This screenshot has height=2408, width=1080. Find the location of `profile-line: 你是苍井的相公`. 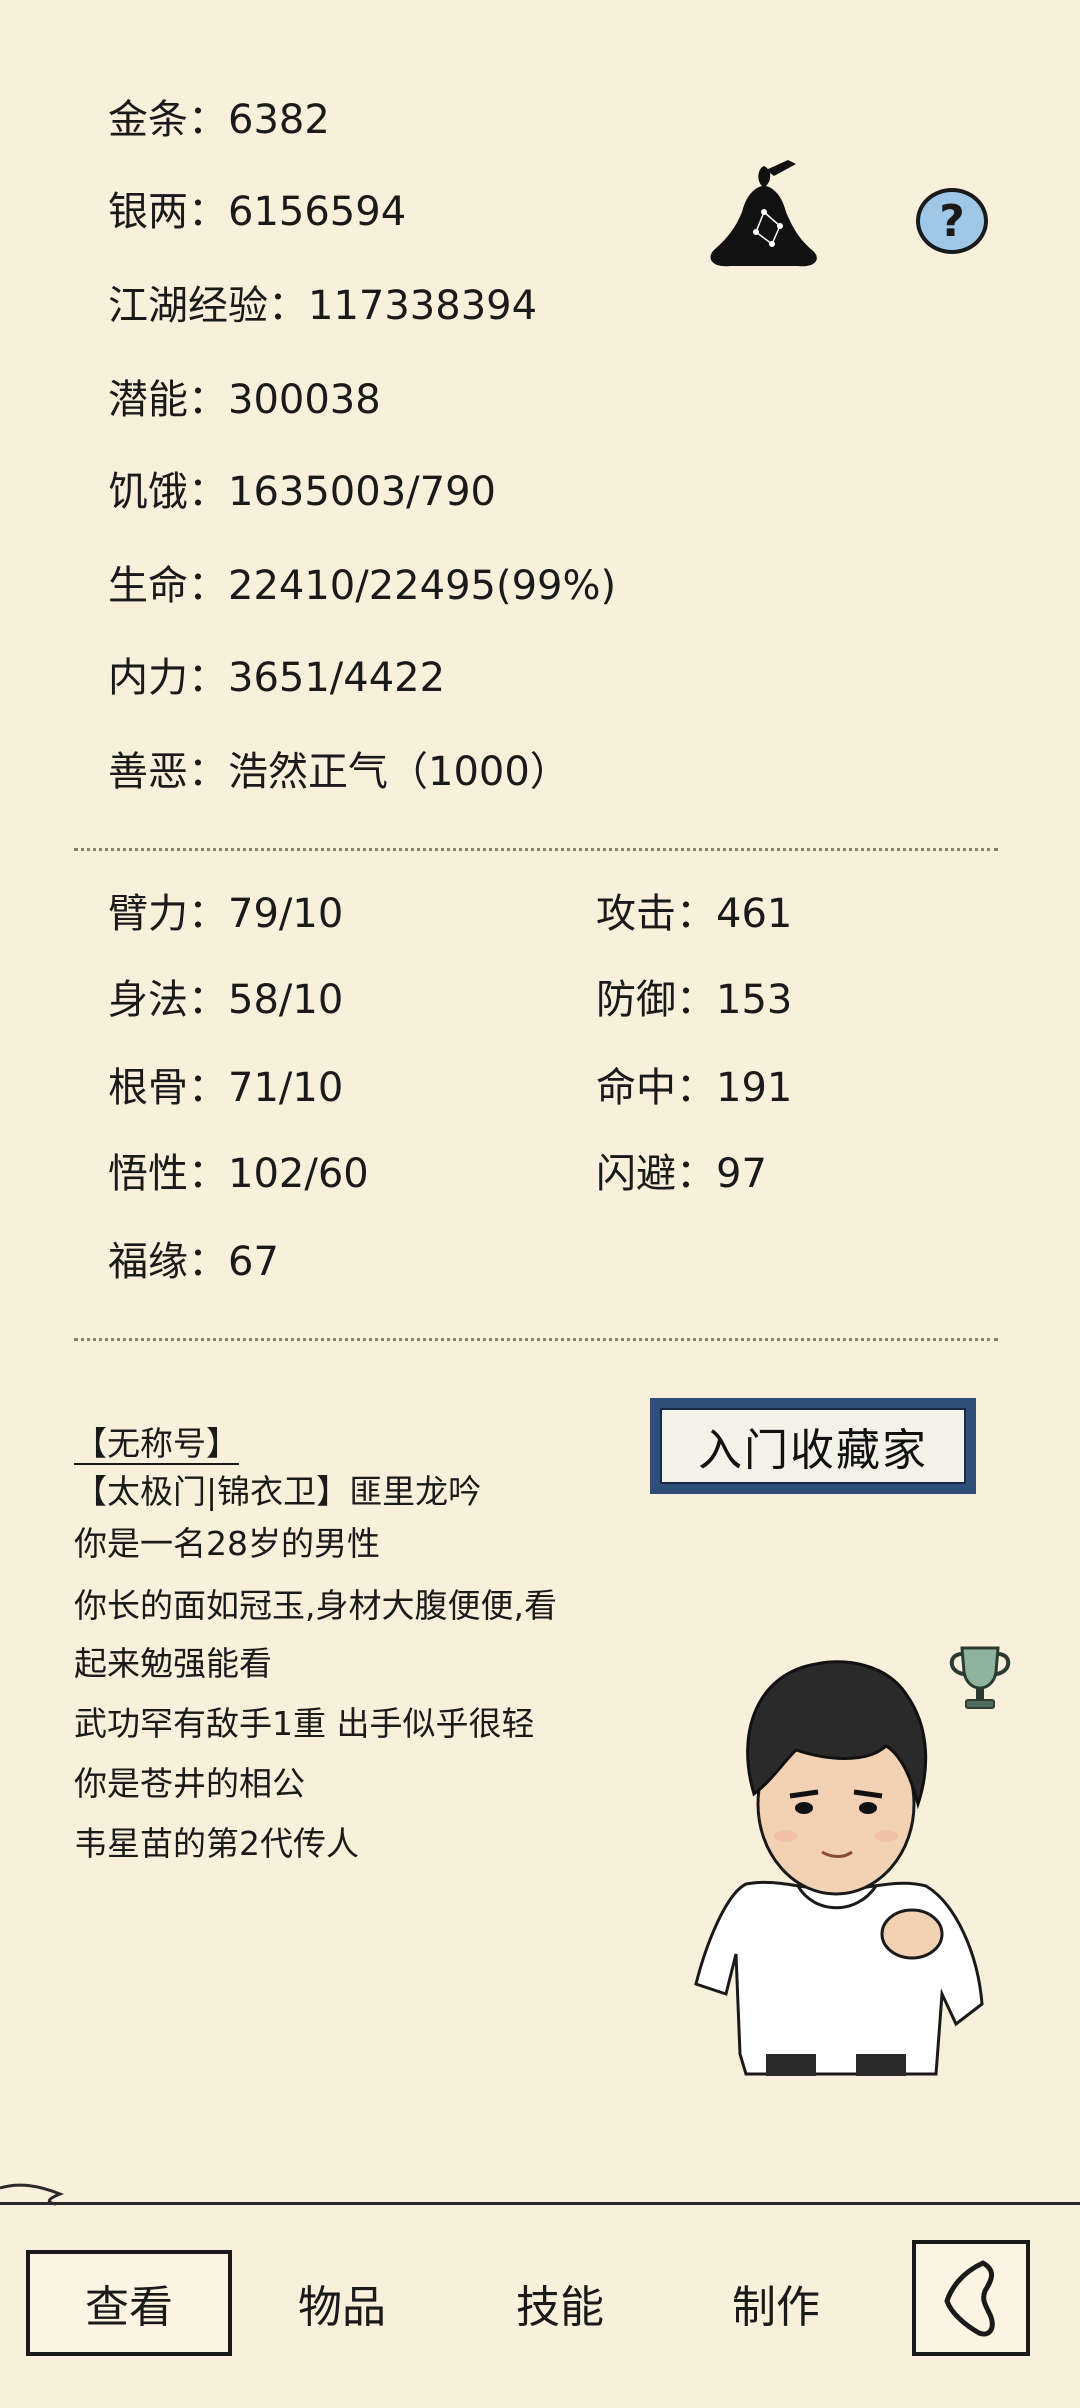

profile-line: 你是苍井的相公 is located at coordinates (189, 1783).